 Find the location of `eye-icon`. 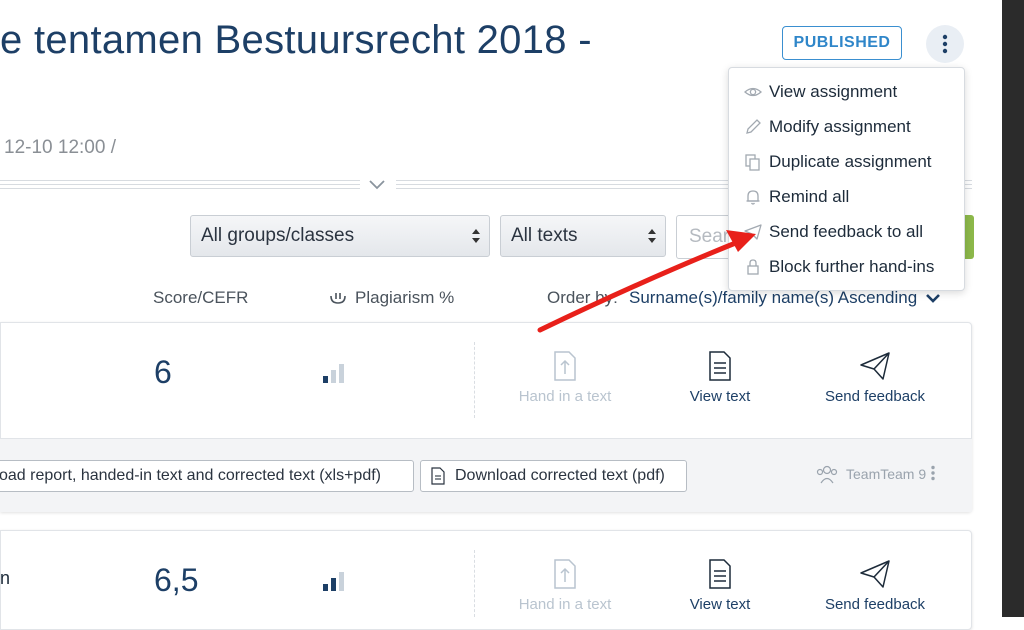

eye-icon is located at coordinates (753, 92).